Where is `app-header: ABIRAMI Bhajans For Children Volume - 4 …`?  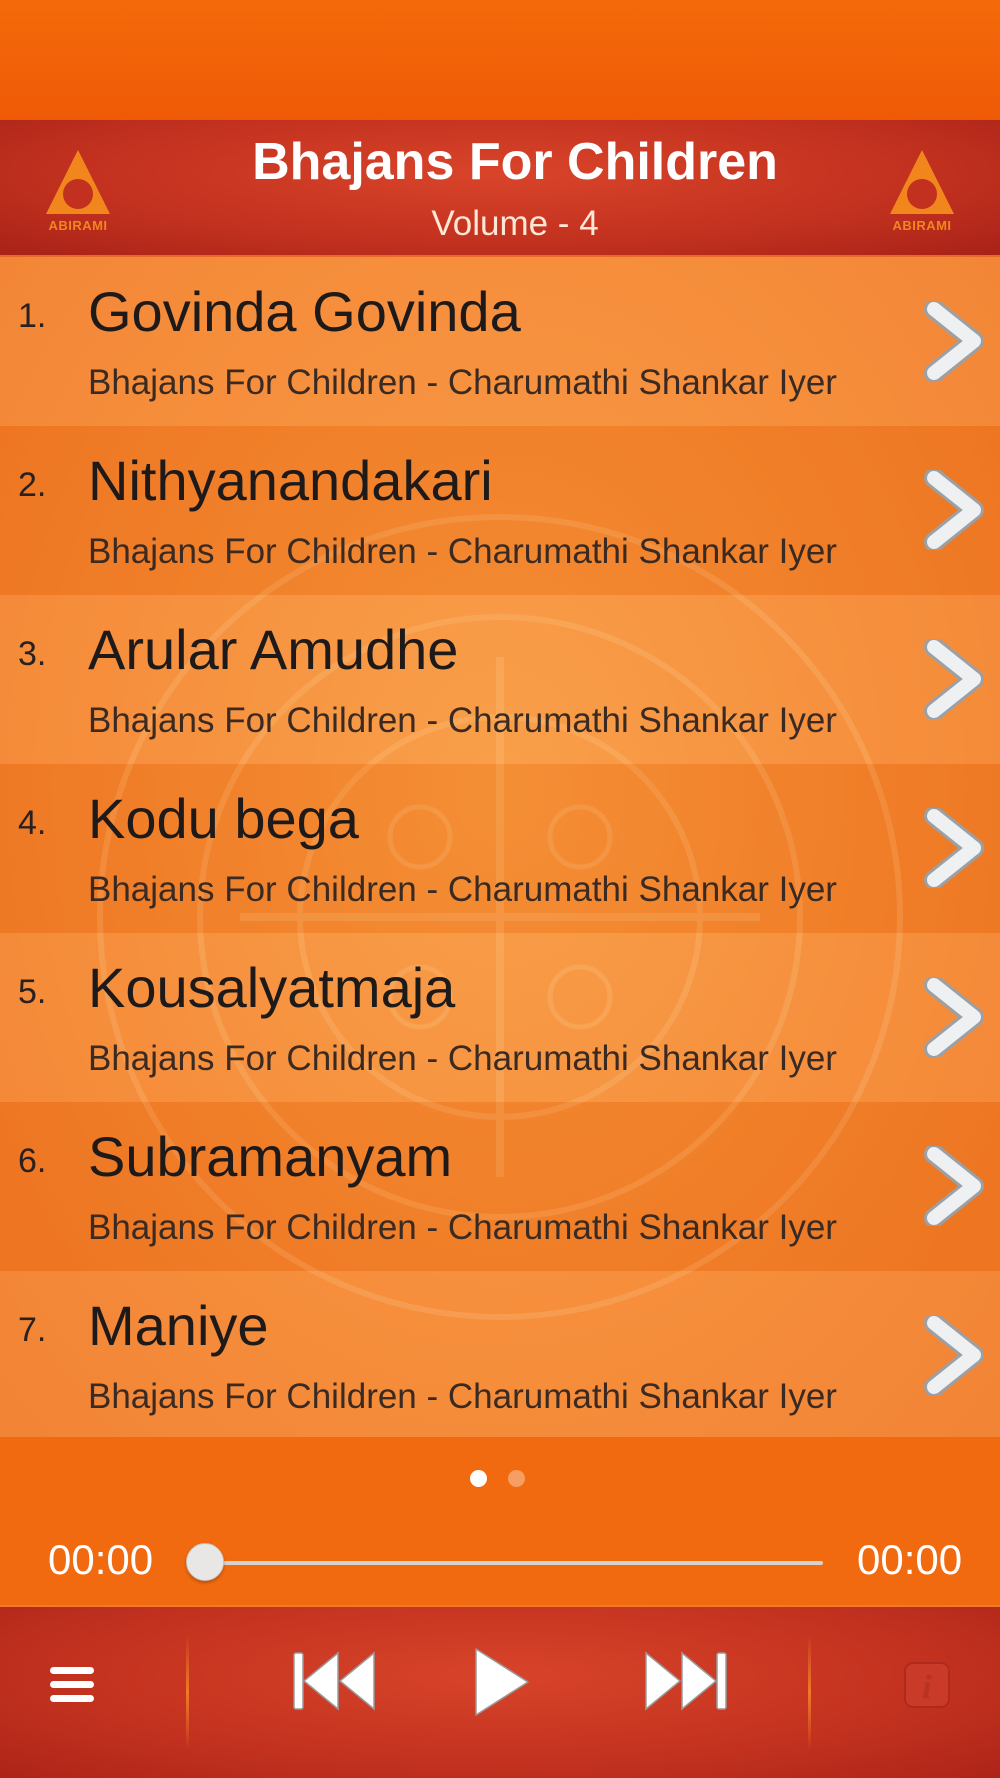
app-header: ABIRAMI Bhajans For Children Volume - 4 … is located at coordinates (500, 188).